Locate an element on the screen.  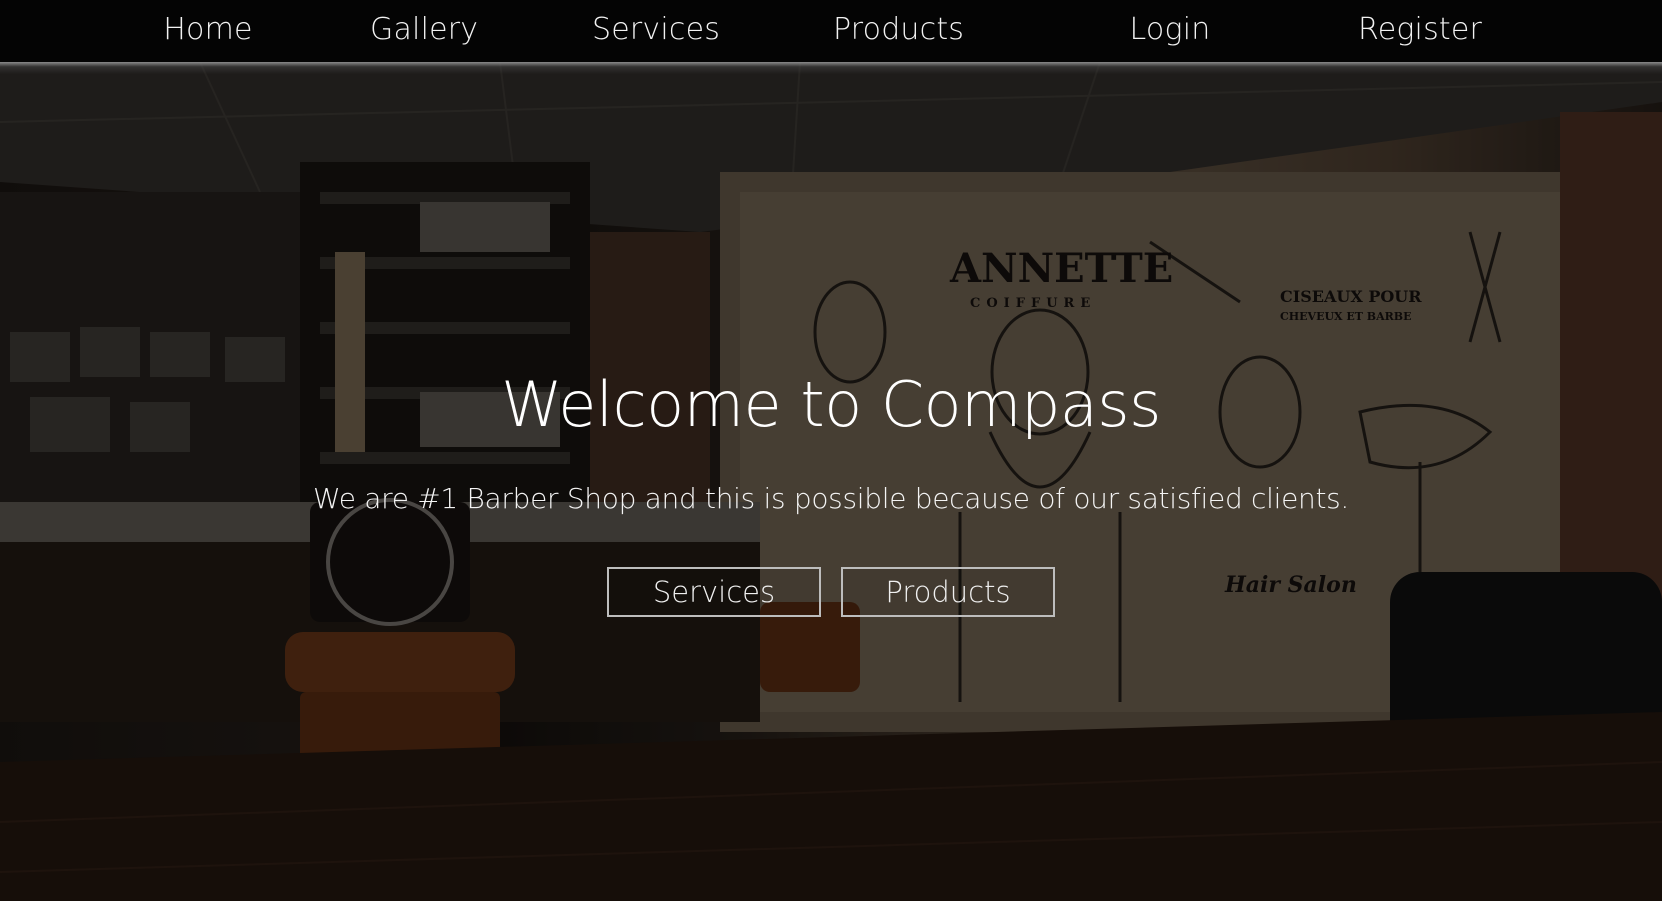
hero-services-button: Services is located at coordinates (714, 592).